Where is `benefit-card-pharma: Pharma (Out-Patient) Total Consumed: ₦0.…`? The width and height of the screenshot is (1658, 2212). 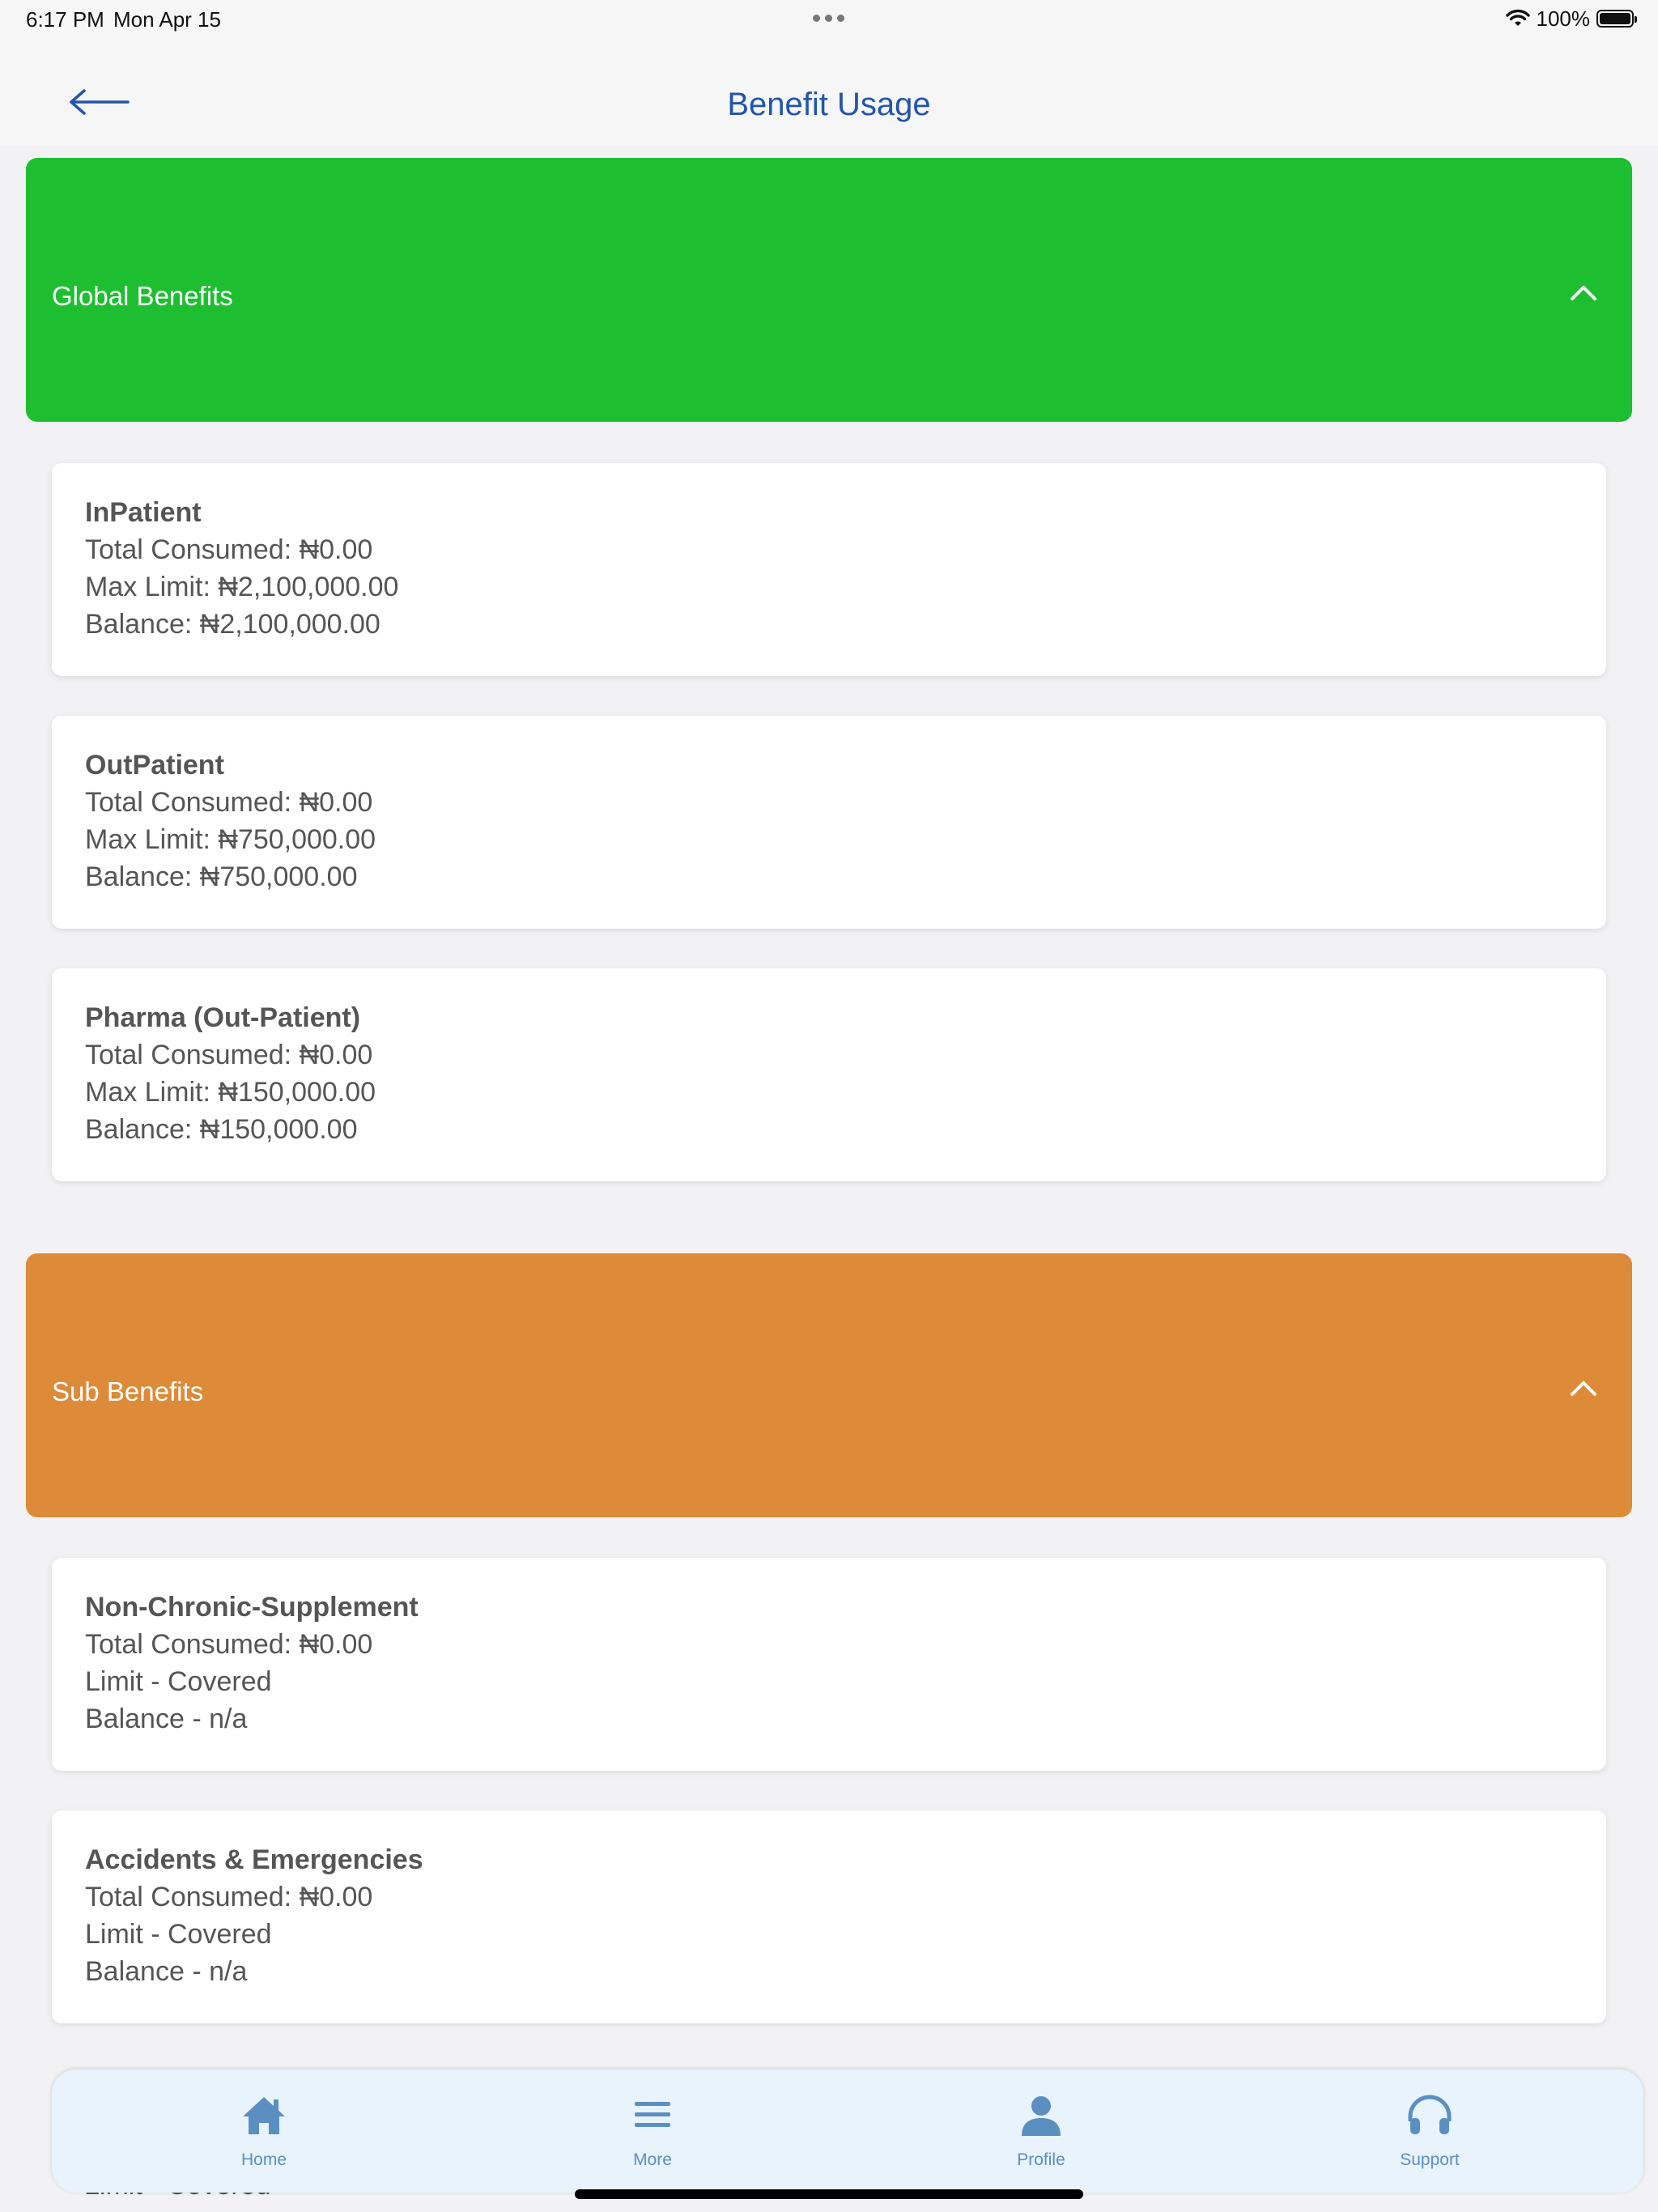 benefit-card-pharma: Pharma (Out-Patient) Total Consumed: ₦0.… is located at coordinates (829, 1074).